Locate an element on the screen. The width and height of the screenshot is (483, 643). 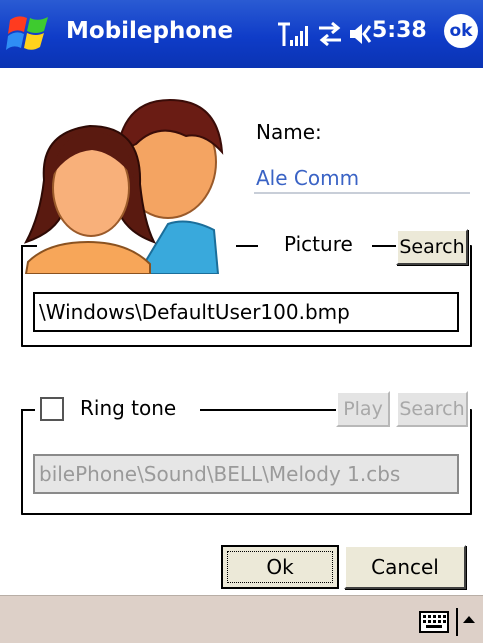
ringtone-group-top-left is located at coordinates (28, 410).